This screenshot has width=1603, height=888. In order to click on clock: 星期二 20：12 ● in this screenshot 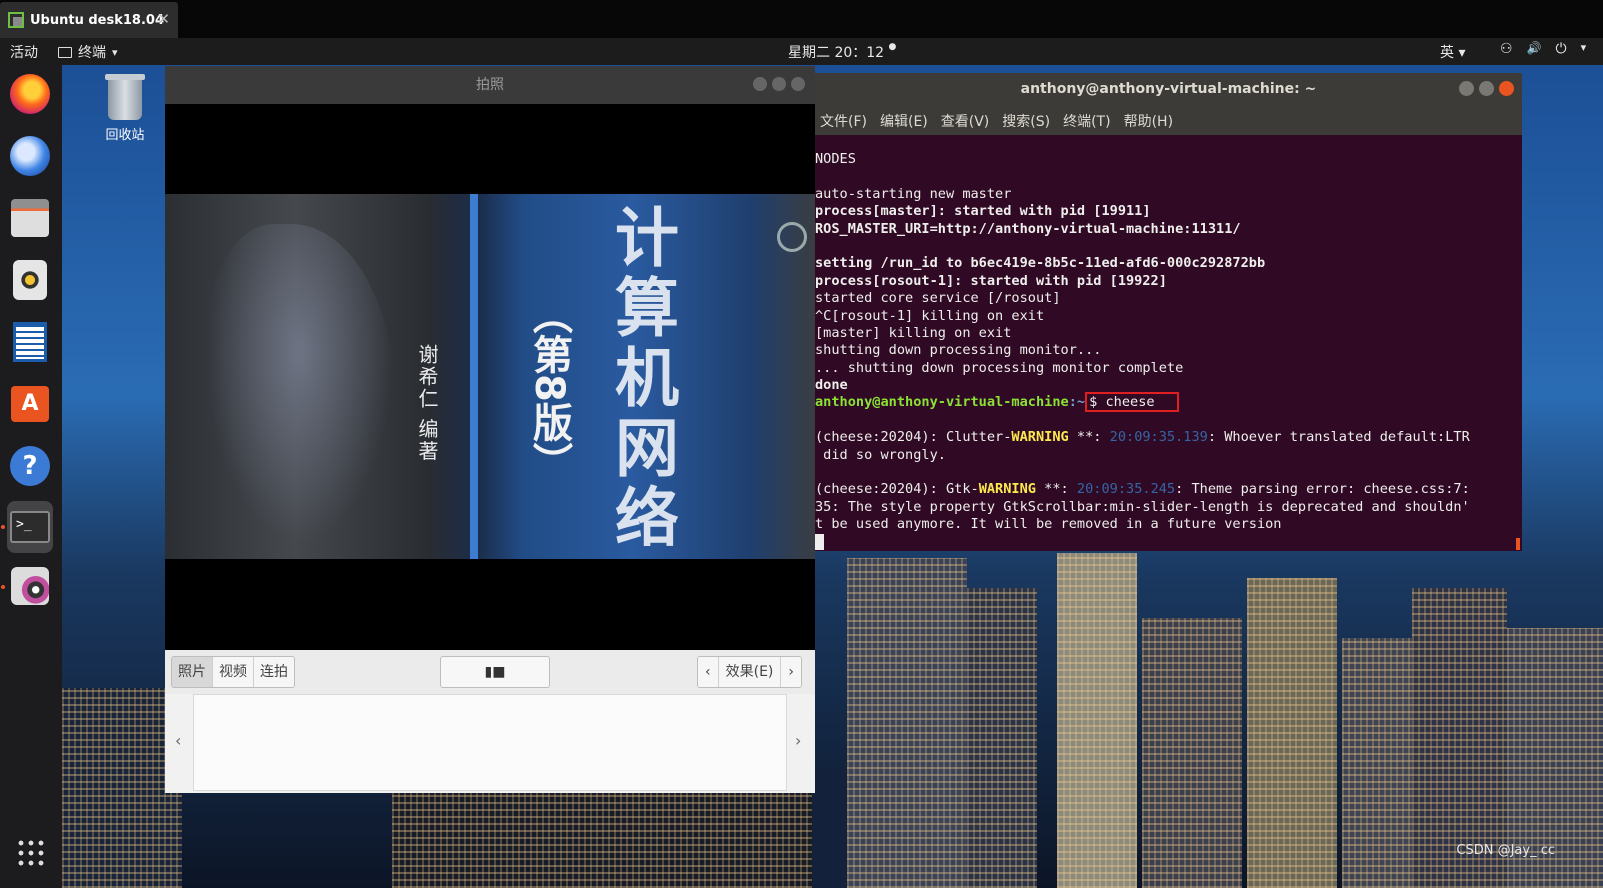, I will do `click(842, 52)`.